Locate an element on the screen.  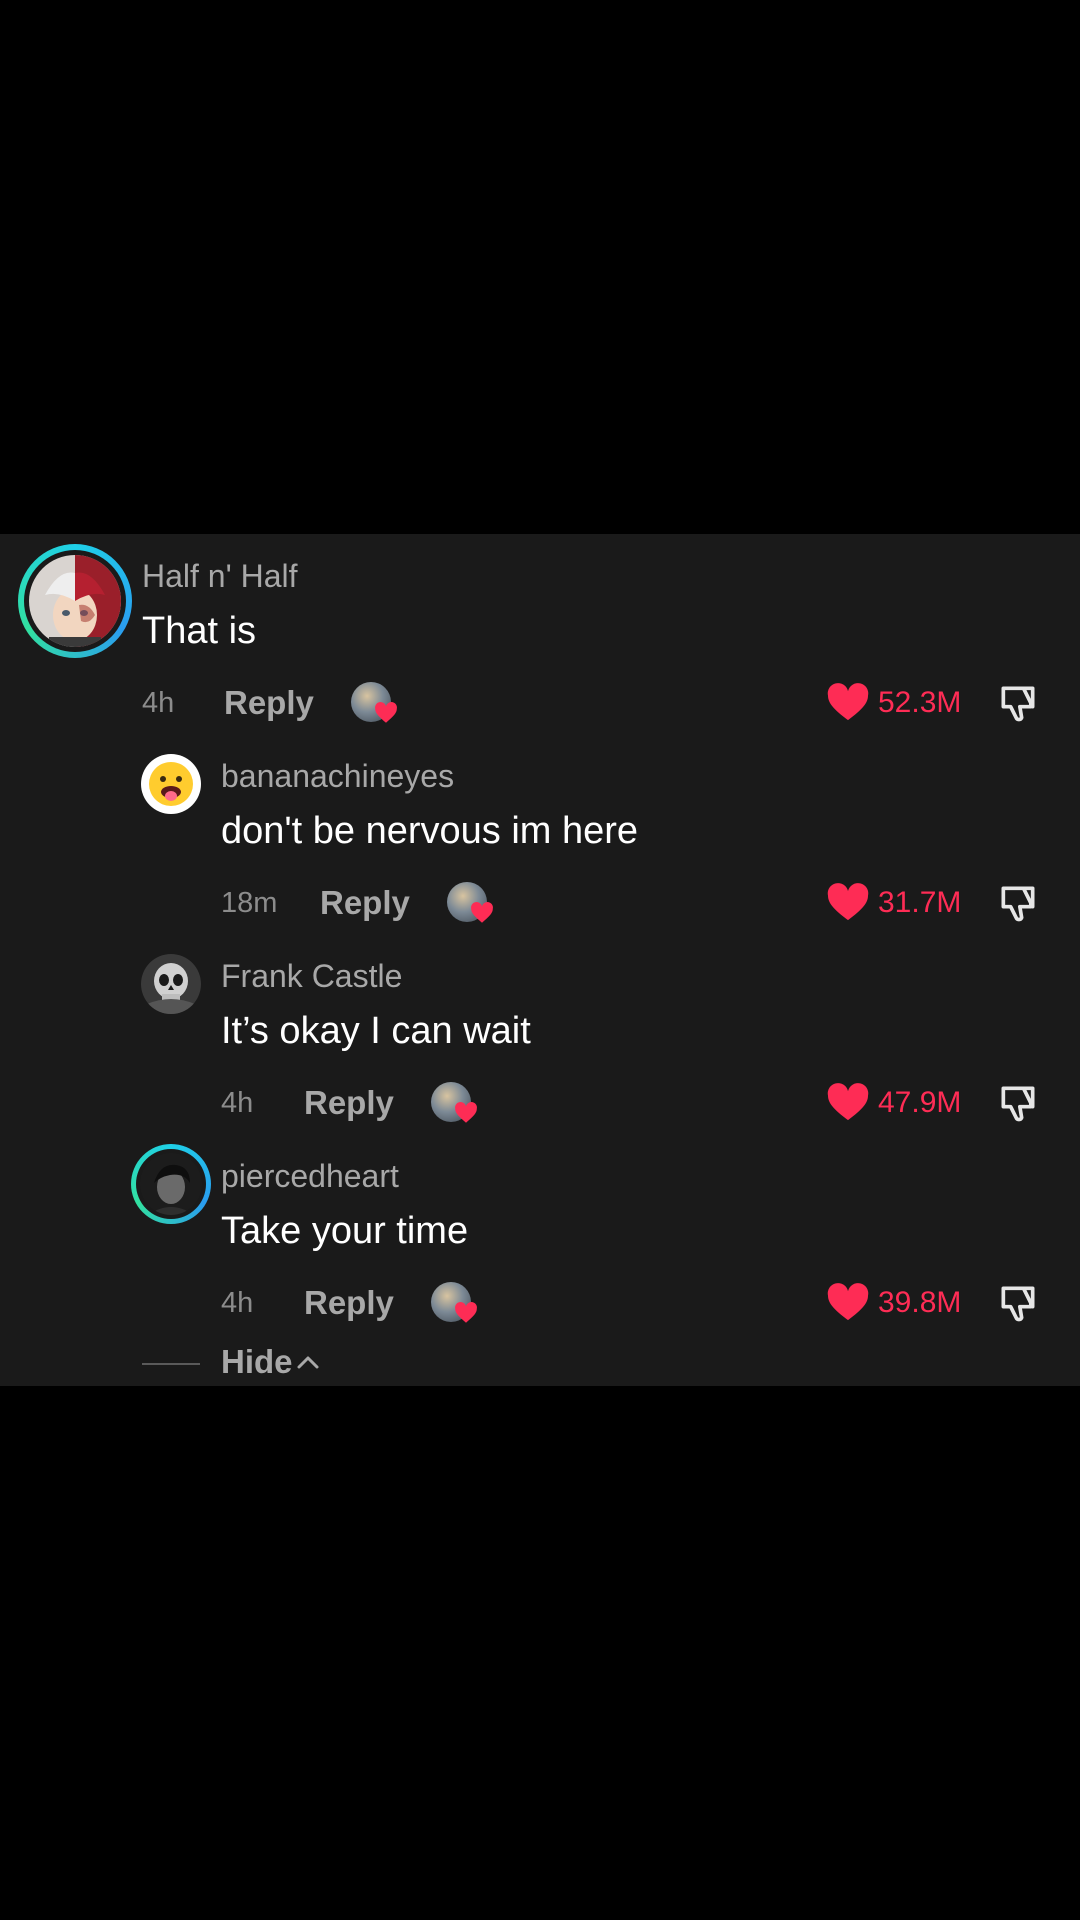
comment-text: don't be nervous im here is located at coordinates (430, 831).